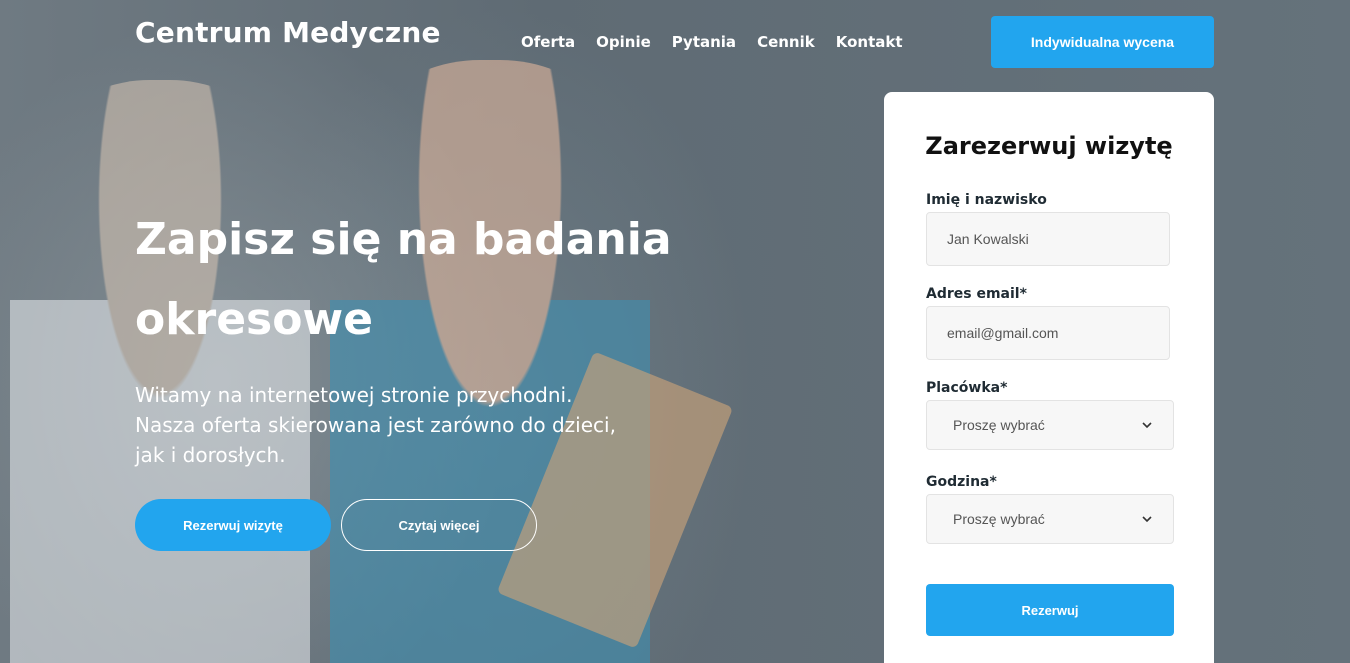 This screenshot has width=1350, height=663. I want to click on name-label: Imię i nazwisko, so click(986, 200).